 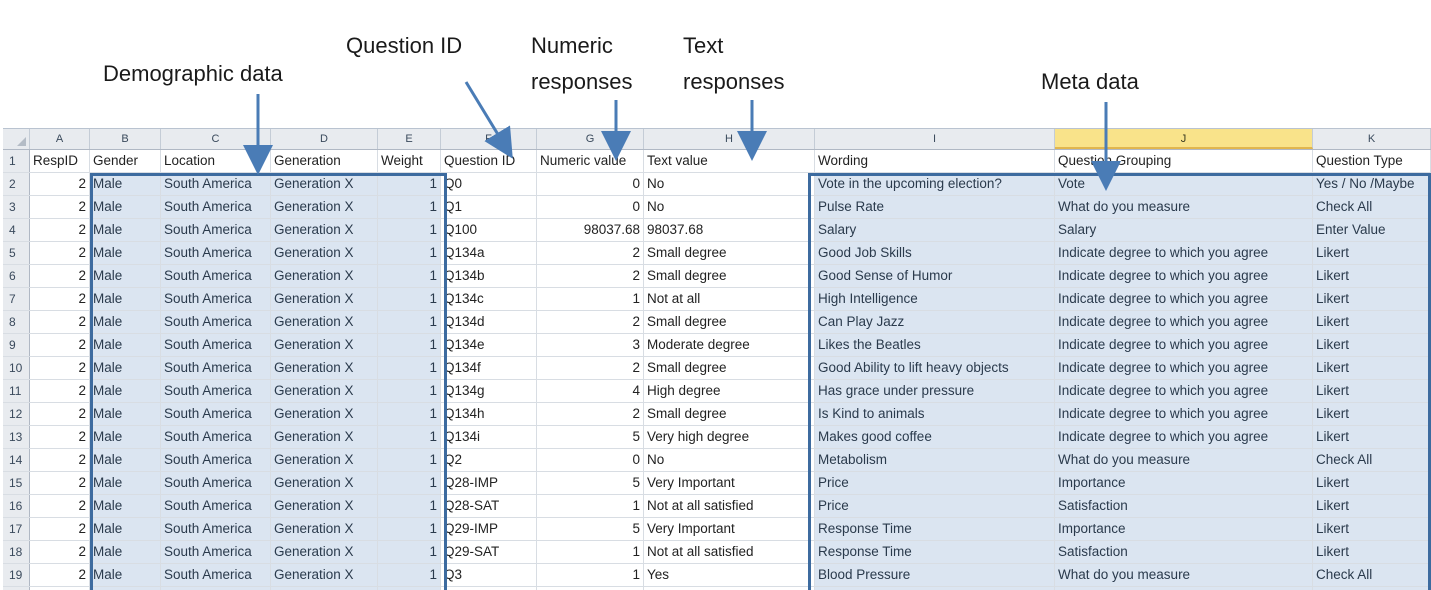 What do you see at coordinates (489, 276) in the screenshot?
I see `cell-question-id: Q134b` at bounding box center [489, 276].